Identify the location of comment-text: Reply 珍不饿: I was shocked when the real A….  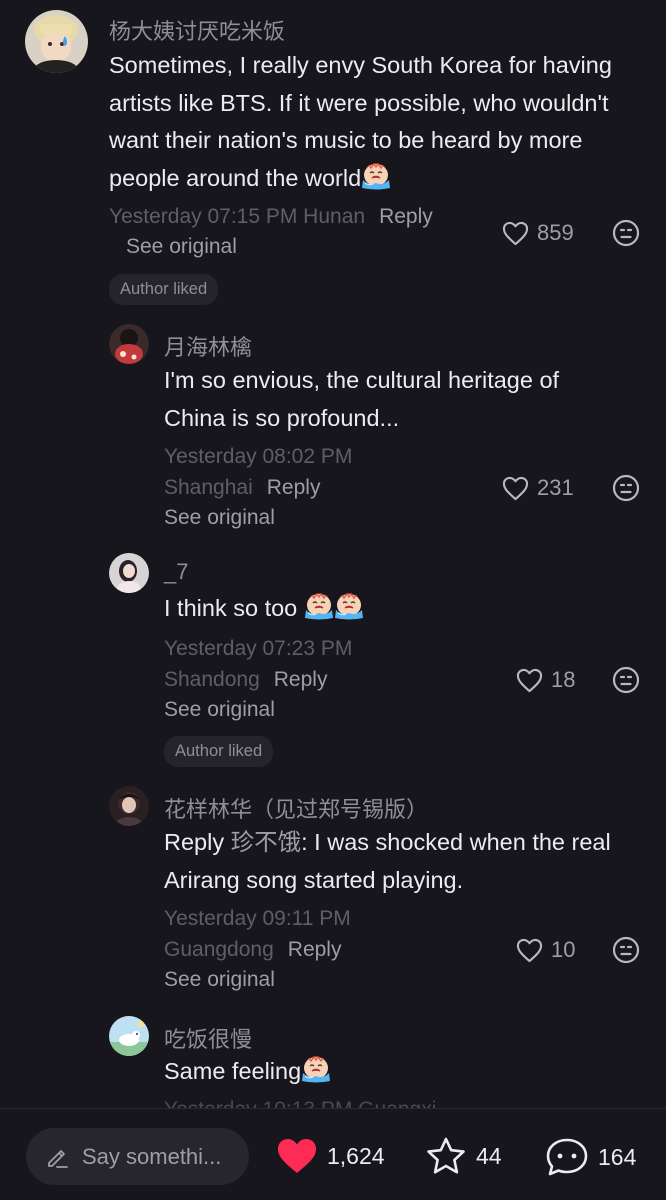
(387, 861).